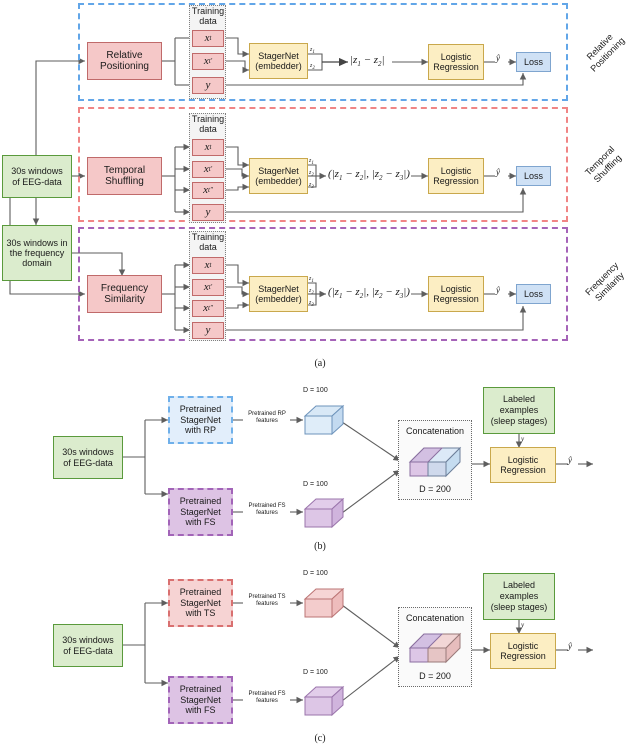 The height and width of the screenshot is (749, 640). I want to click on pretrained-rp-l1: Pretrained, so click(200, 409).